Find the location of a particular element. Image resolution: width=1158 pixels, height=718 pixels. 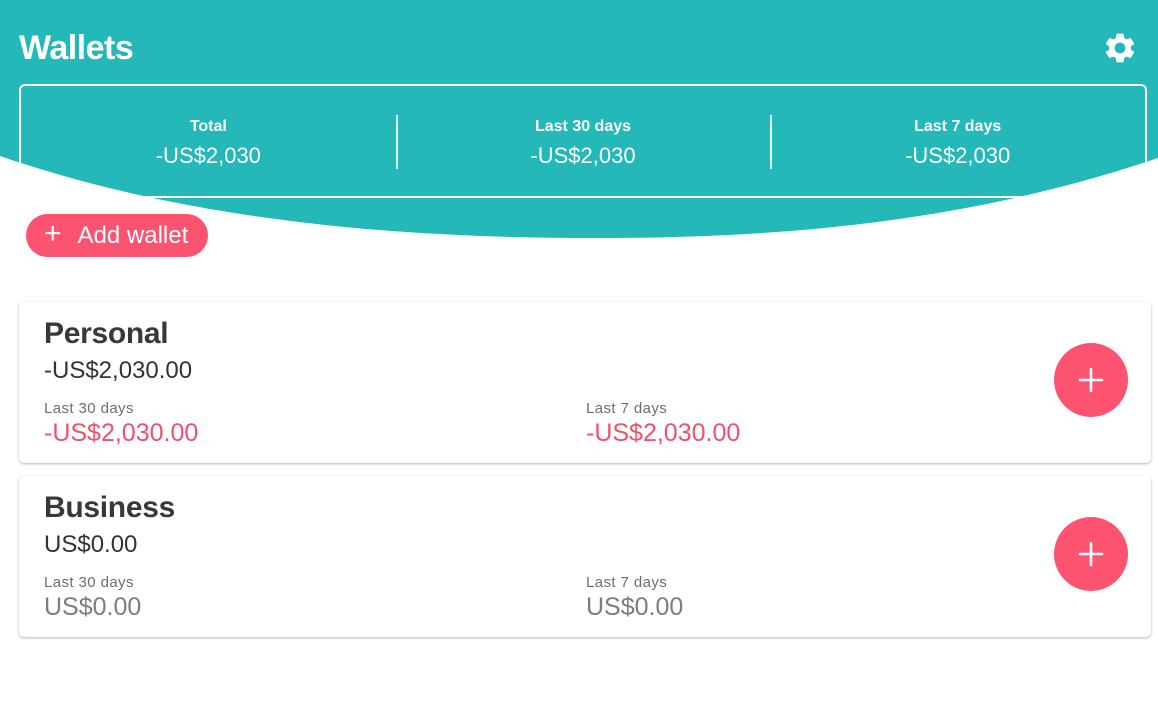

summary-last-30-label: Last 30 days is located at coordinates (583, 126).